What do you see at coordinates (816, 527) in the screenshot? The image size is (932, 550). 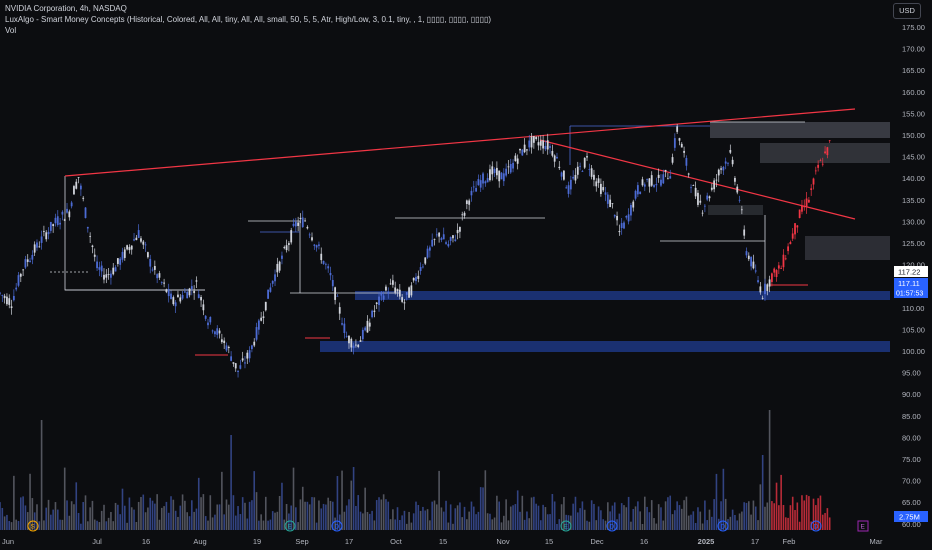 I see `svg-text: D` at bounding box center [816, 527].